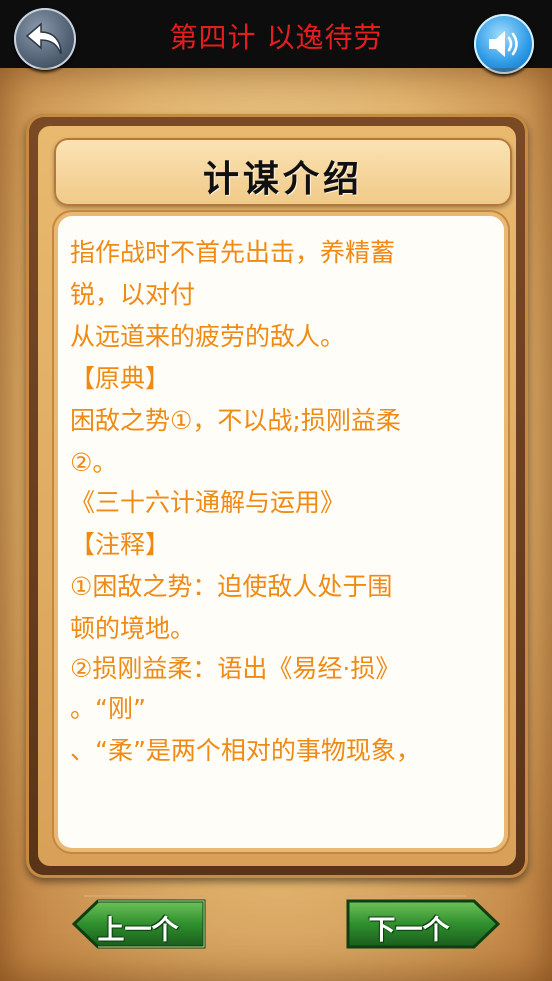 This screenshot has height=981, width=552. What do you see at coordinates (233, 252) in the screenshot?
I see `content-line: 指作战时不首先出击，养精蓄` at bounding box center [233, 252].